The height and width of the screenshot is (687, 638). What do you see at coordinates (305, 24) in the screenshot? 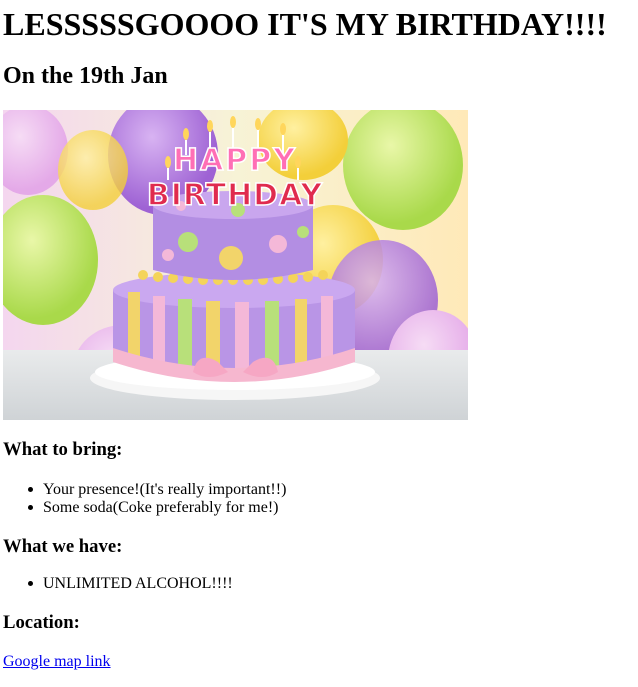
I see `page-title: LESSSSSGOOOO IT'S MY BIRTHDAY!!!!` at bounding box center [305, 24].